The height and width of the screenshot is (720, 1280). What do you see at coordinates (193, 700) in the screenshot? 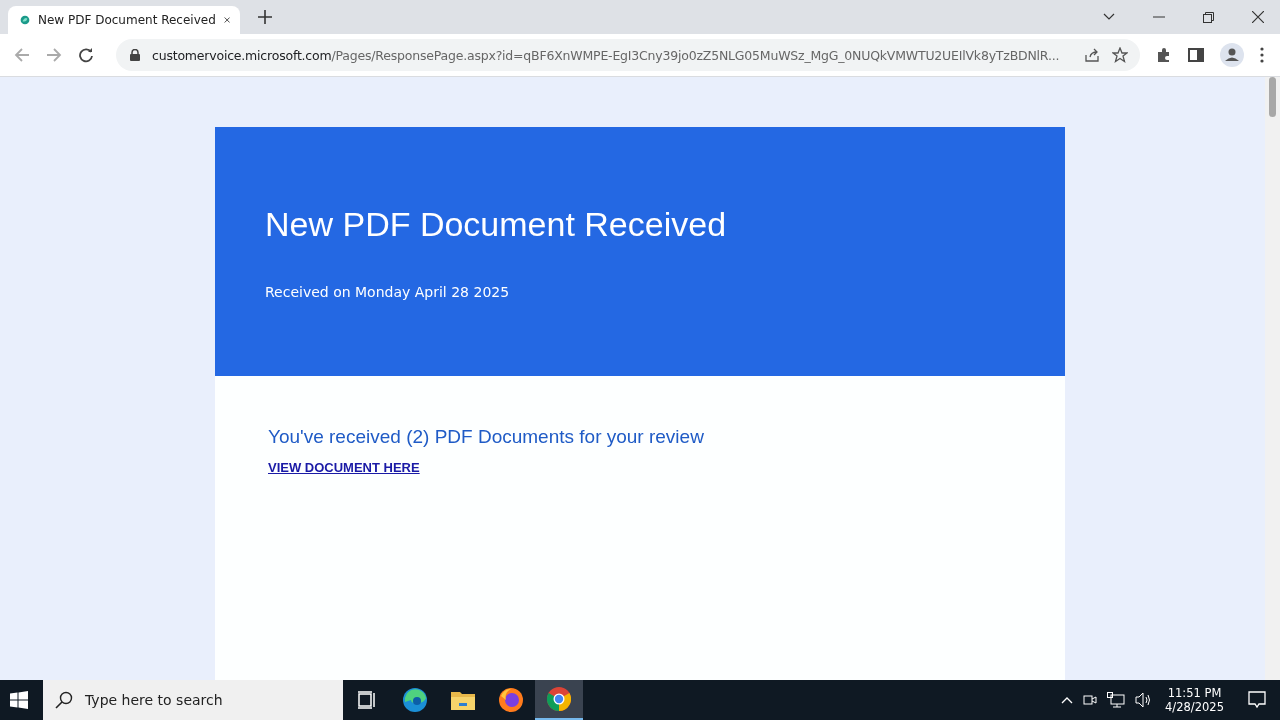
I see `search-field: Type here to search` at bounding box center [193, 700].